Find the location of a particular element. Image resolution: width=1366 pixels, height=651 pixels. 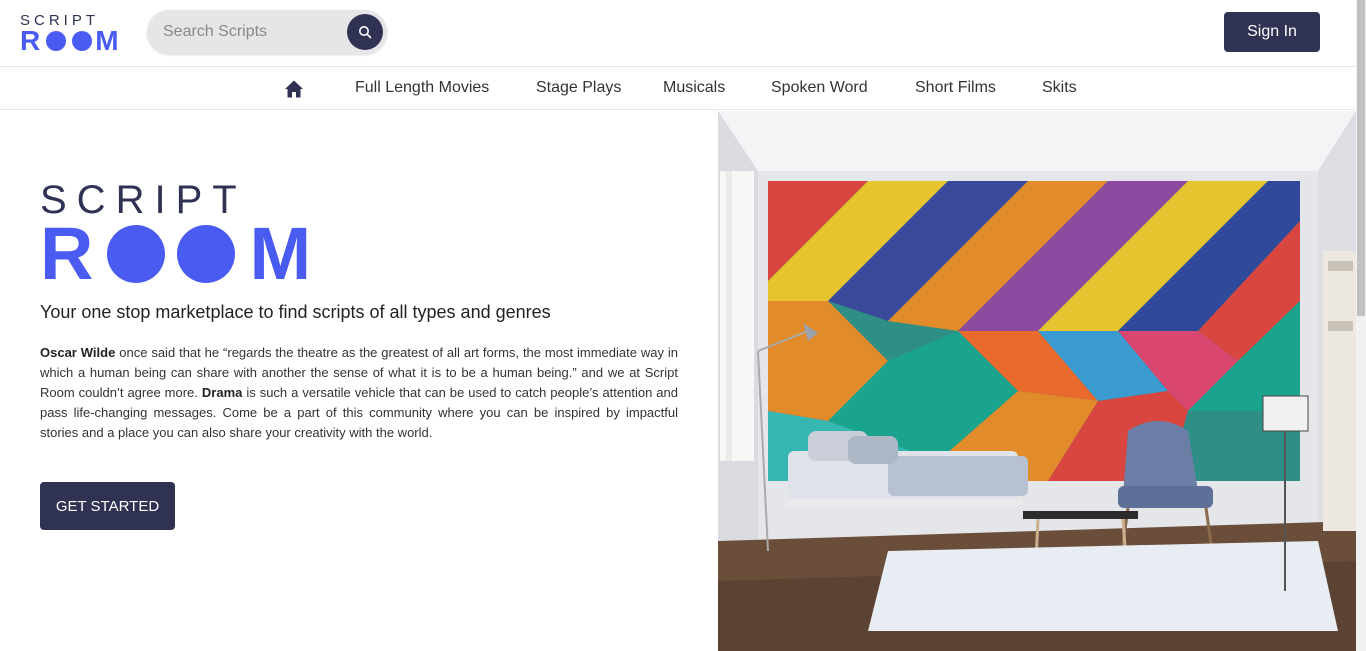

nav-item-spoken-word: Spoken Word is located at coordinates (819, 89).